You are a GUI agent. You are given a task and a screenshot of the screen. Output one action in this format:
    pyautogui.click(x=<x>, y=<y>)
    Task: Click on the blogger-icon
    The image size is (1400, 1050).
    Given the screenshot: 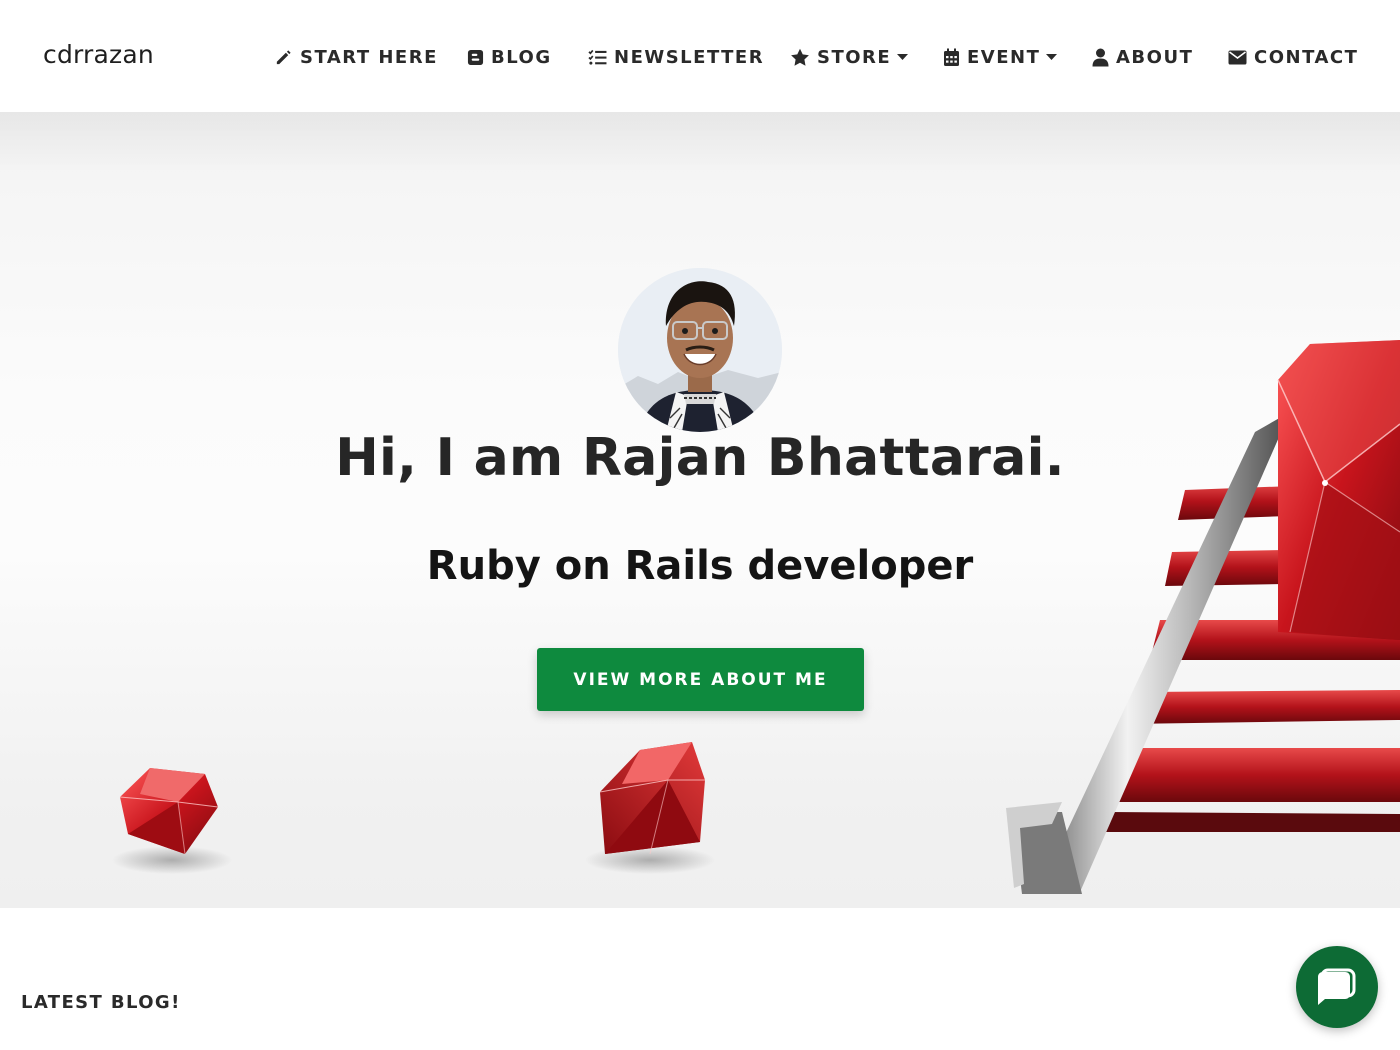 What is the action you would take?
    pyautogui.click(x=475, y=57)
    